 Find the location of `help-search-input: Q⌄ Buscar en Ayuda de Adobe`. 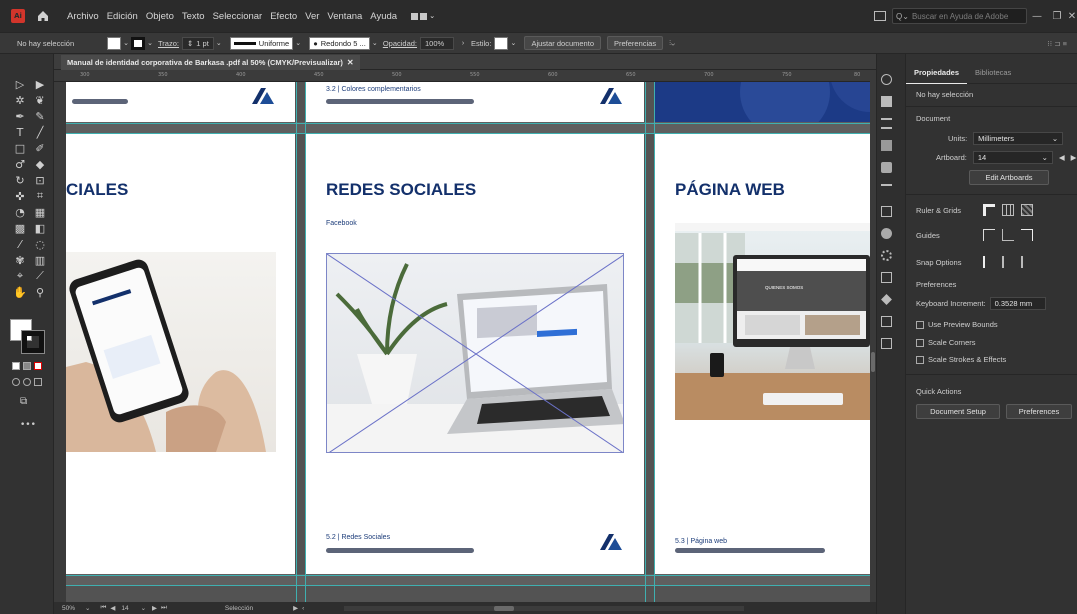

help-search-input: Q⌄ Buscar en Ayuda de Adobe is located at coordinates (959, 16).